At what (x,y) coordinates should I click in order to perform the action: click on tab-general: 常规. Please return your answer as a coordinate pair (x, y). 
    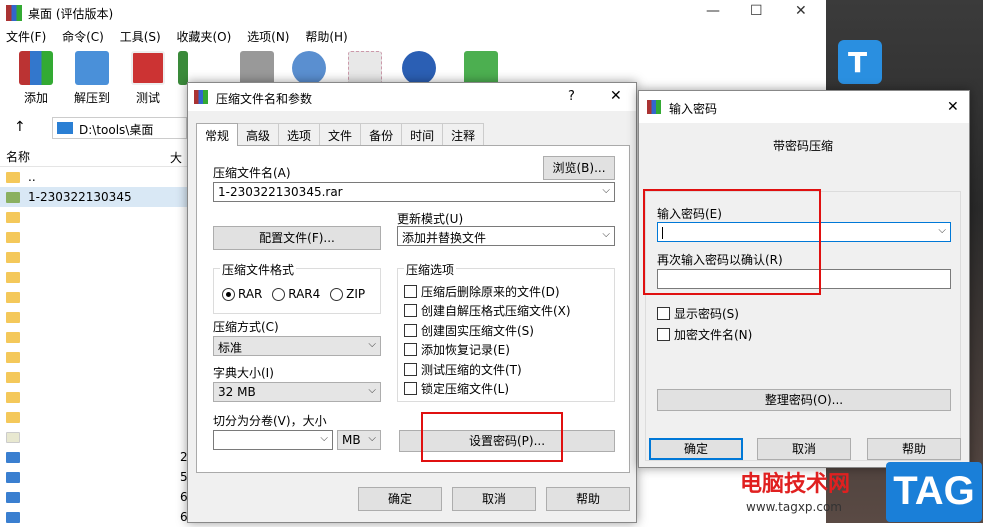
    Looking at the image, I should click on (217, 134).